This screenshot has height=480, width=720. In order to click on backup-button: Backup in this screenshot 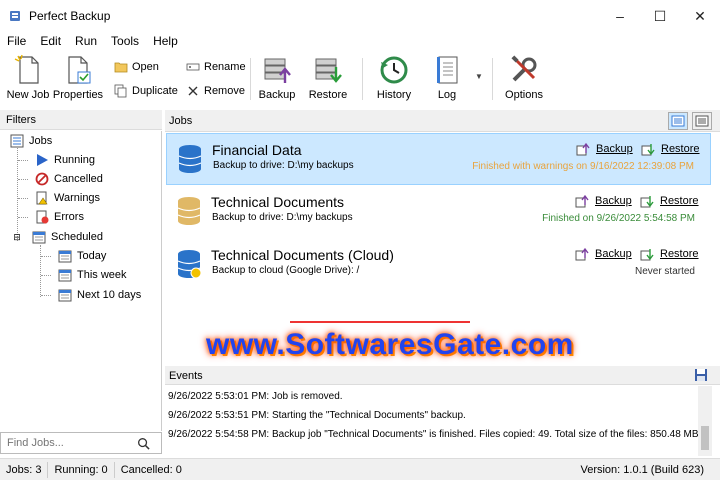, I will do `click(277, 79)`.